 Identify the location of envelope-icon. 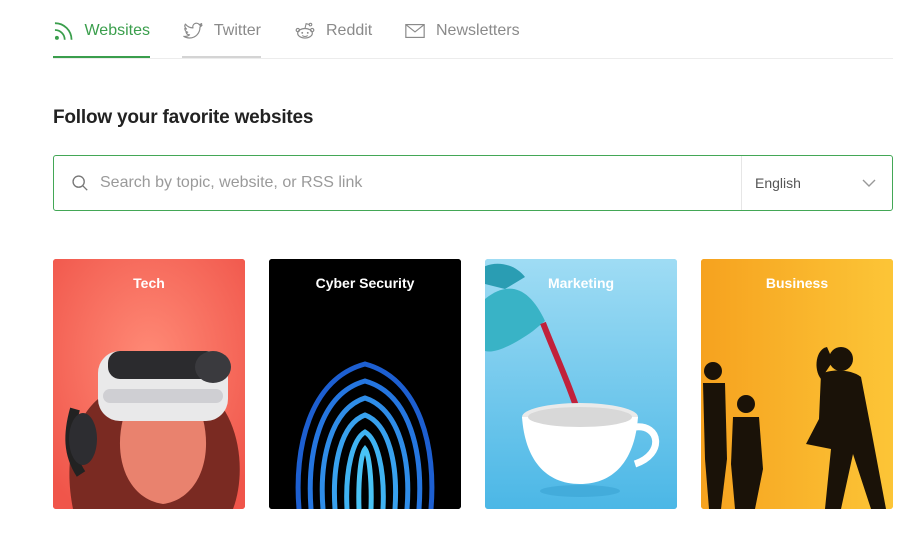
(415, 31).